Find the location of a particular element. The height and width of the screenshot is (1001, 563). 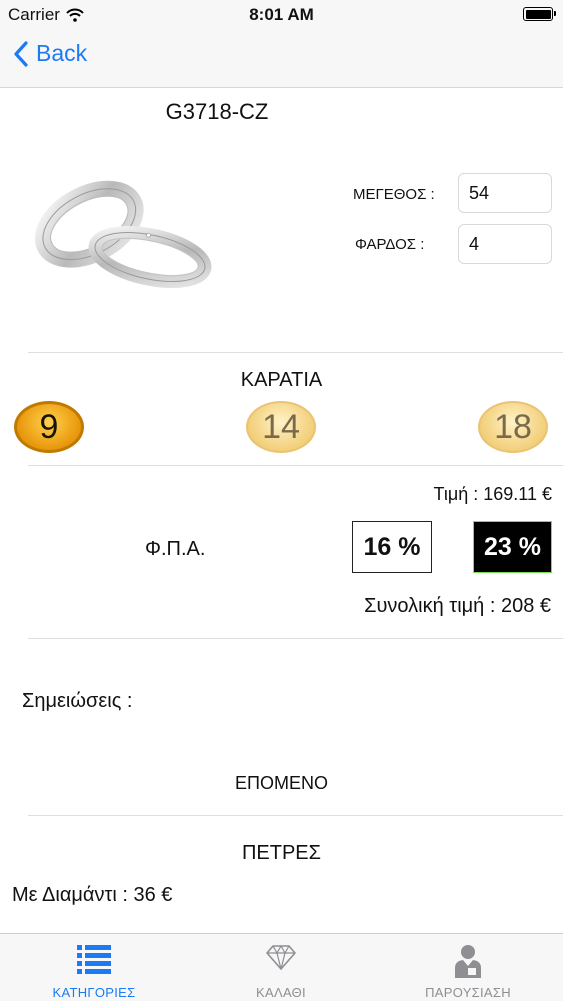

tab-presentation: ΠΑΡΟΥΣΙΑΣΗ is located at coordinates (468, 967).